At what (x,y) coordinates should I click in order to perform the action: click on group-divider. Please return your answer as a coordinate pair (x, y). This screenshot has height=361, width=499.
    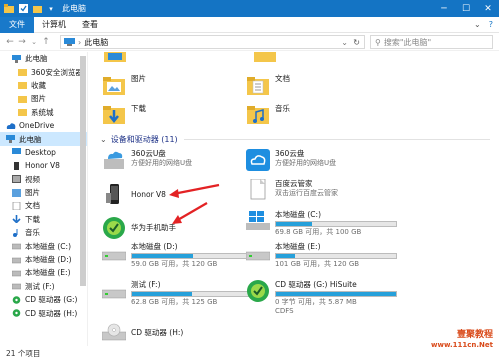
    Looking at the image, I should click on (336, 139).